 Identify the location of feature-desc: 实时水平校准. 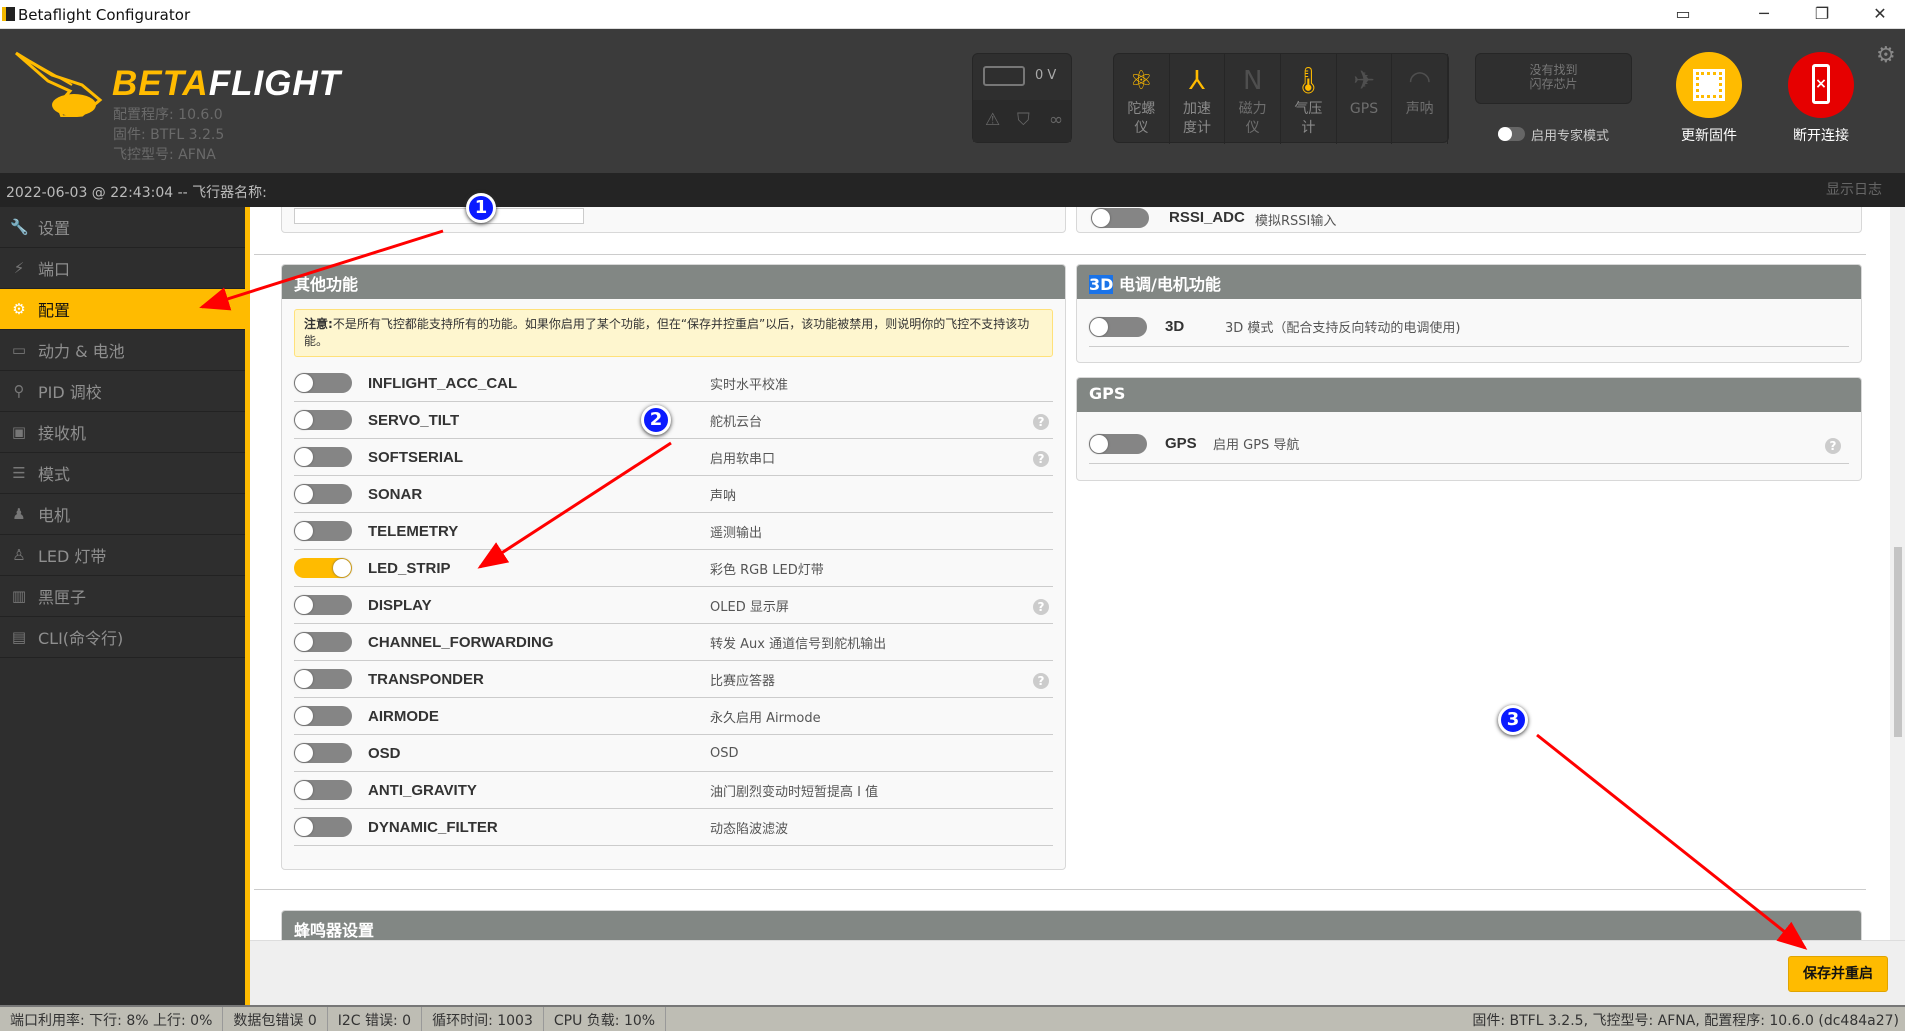
(749, 385).